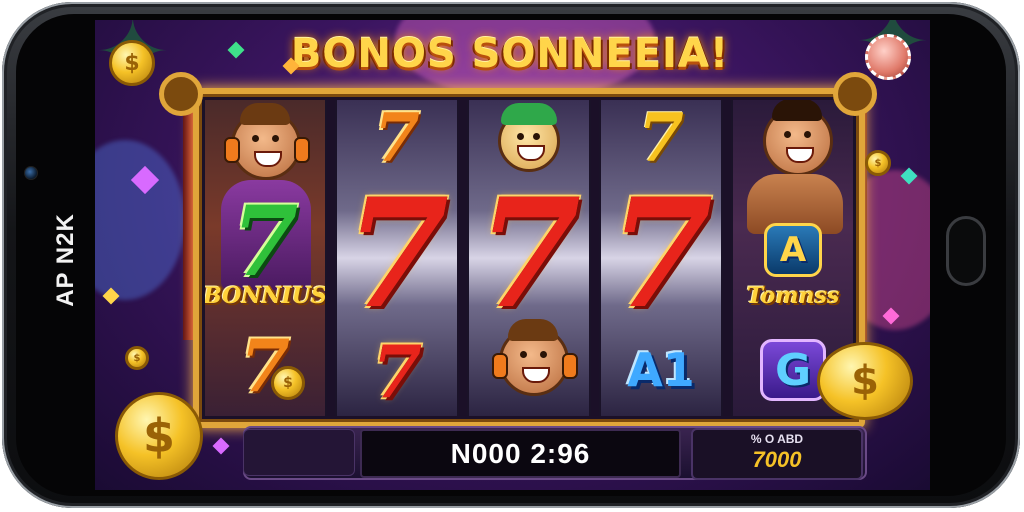  What do you see at coordinates (777, 439) in the screenshot?
I see `credit-label: % O ABD` at bounding box center [777, 439].